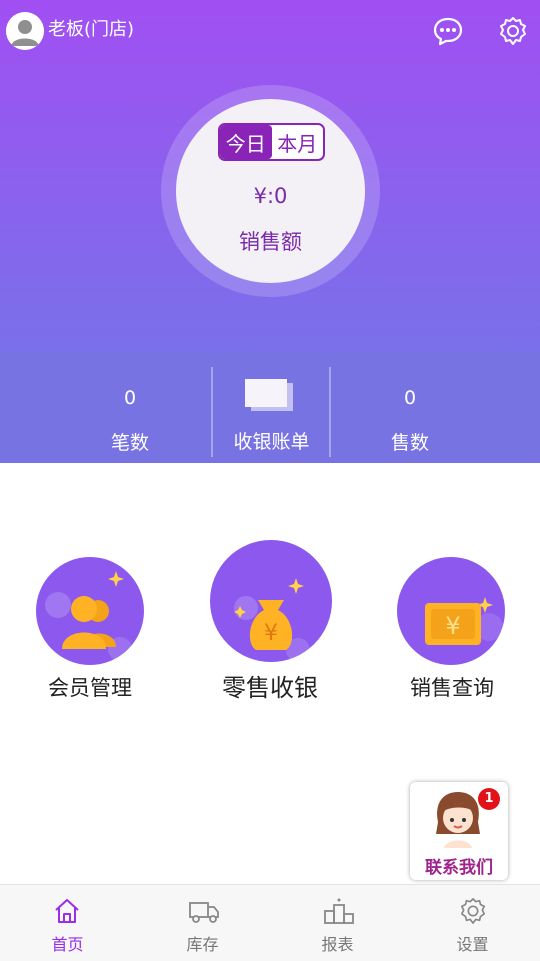  What do you see at coordinates (337, 944) in the screenshot?
I see `nav-reports-label: 报表` at bounding box center [337, 944].